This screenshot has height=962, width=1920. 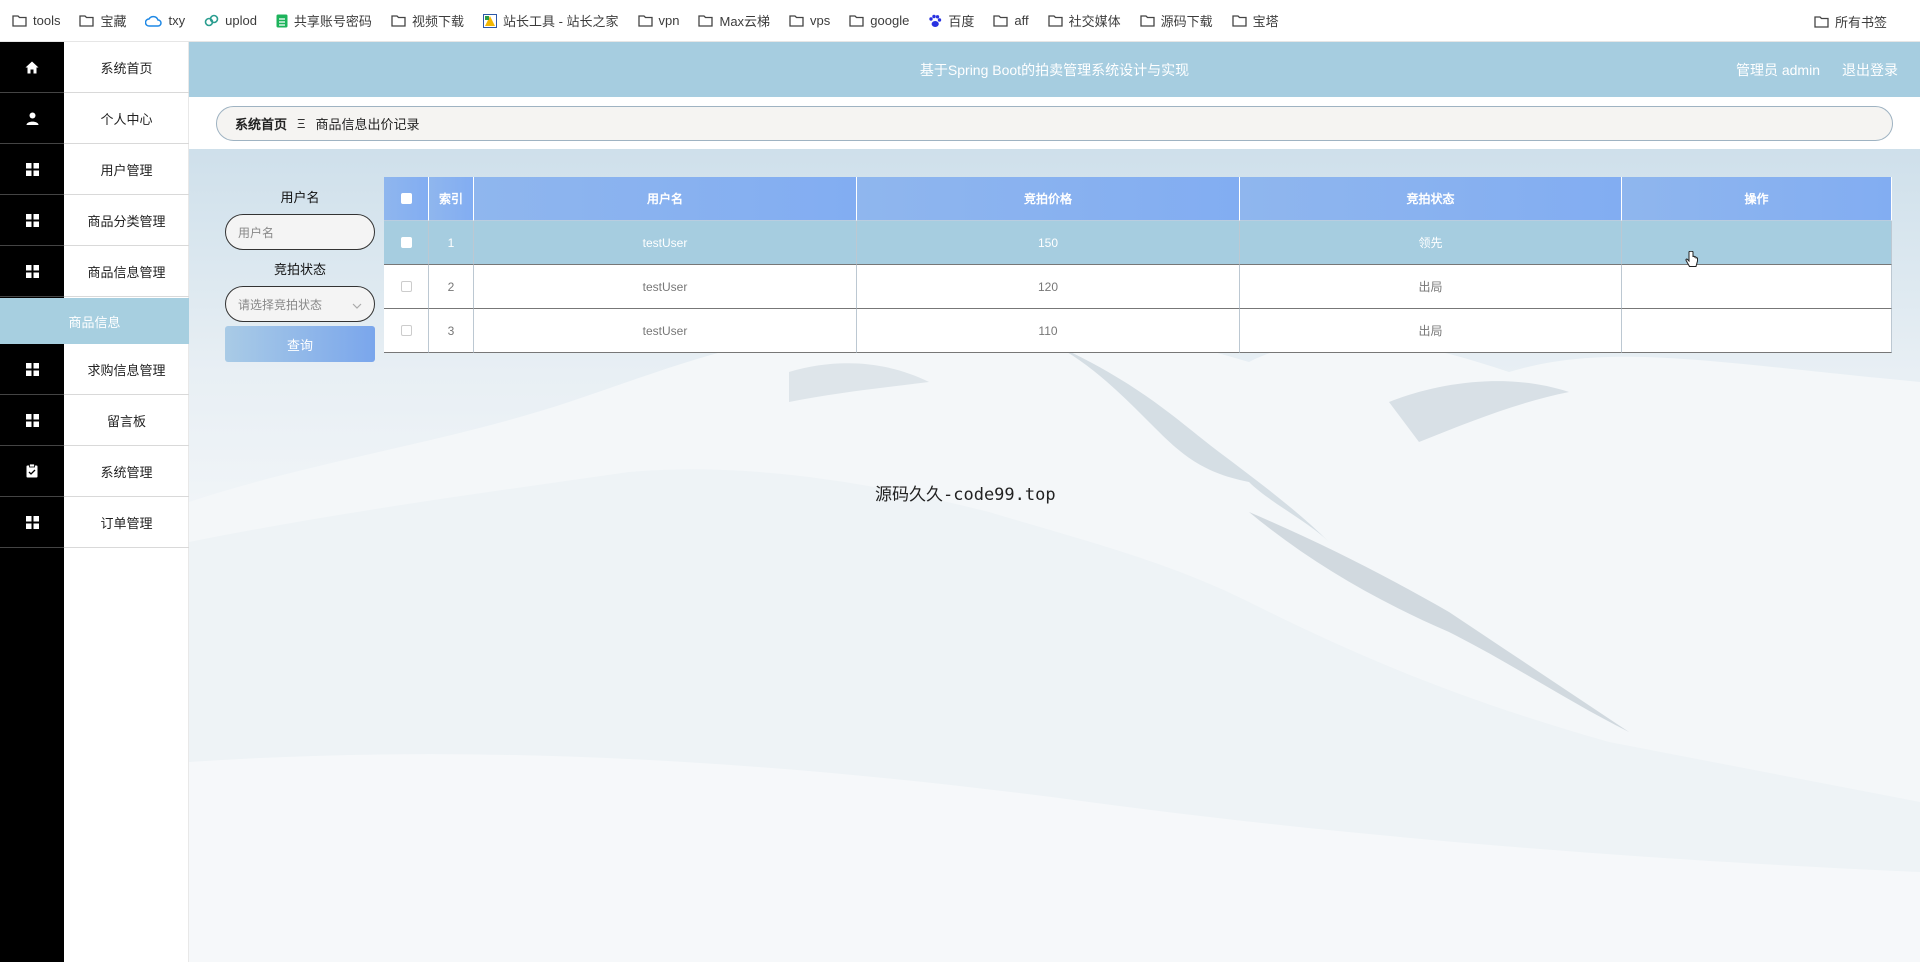 I want to click on chevron-down-icon, so click(x=357, y=306).